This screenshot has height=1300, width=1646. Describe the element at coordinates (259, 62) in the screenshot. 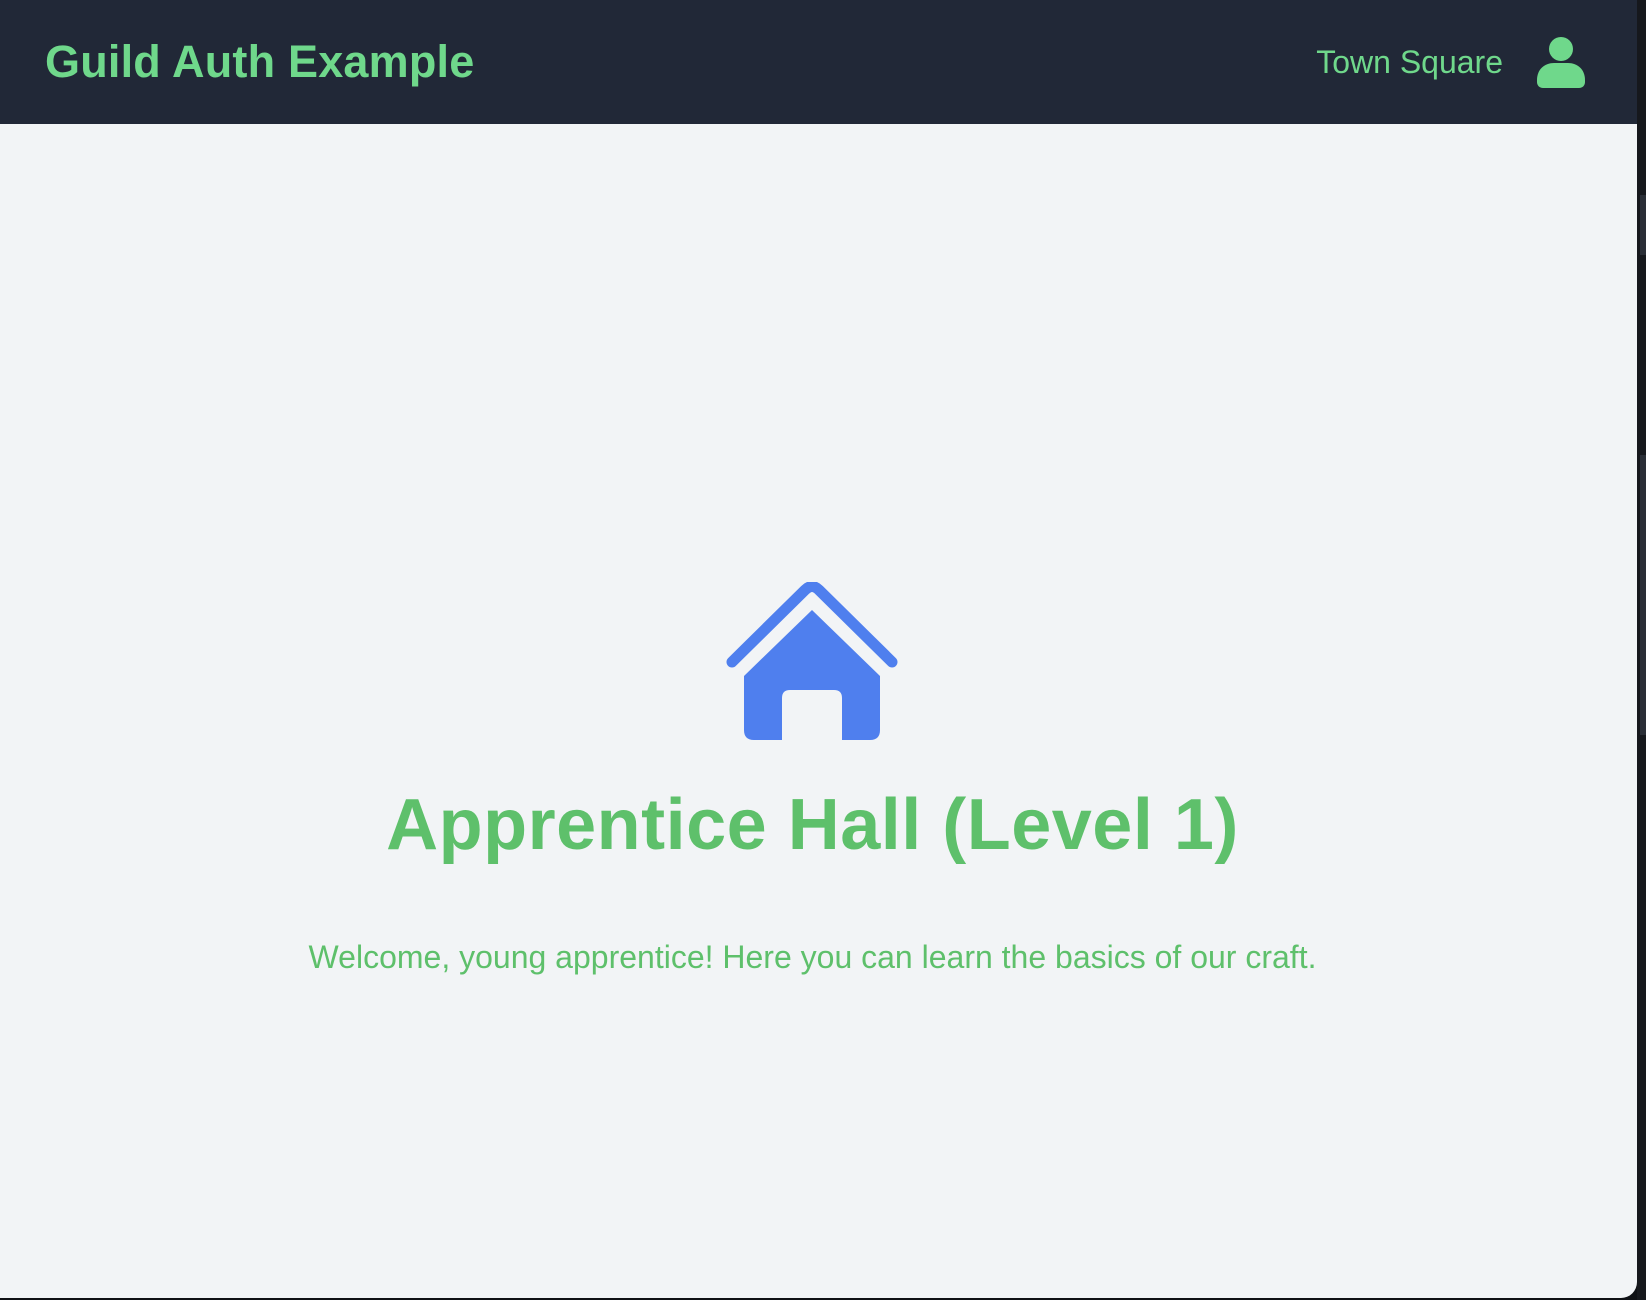

I see `brand-link: Guild Auth Example` at that location.